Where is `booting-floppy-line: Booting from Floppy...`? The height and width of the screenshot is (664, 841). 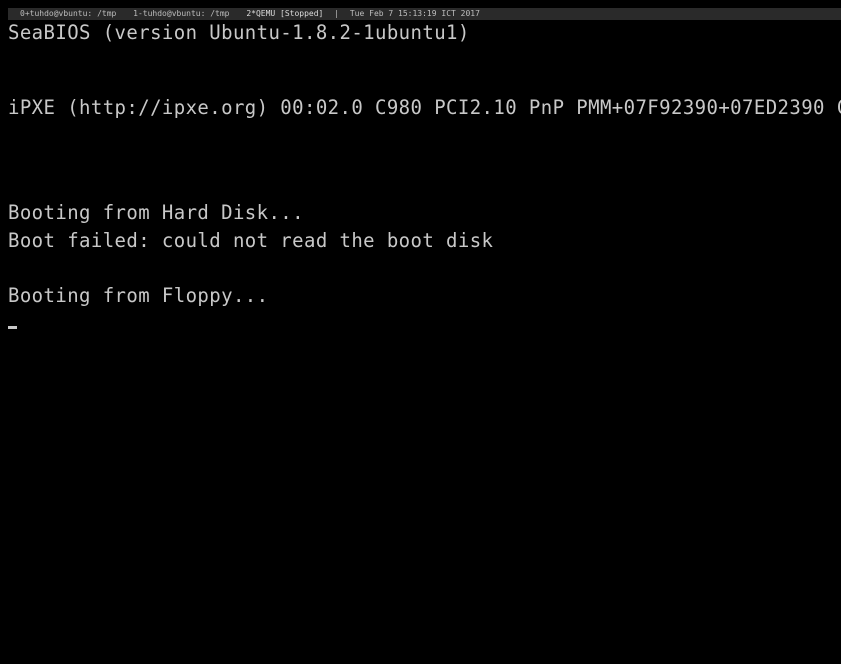 booting-floppy-line: Booting from Floppy... is located at coordinates (138, 296).